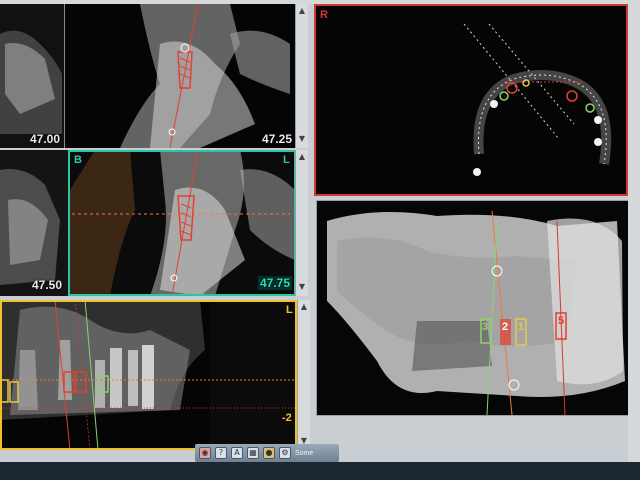 This screenshot has height=480, width=640. Describe the element at coordinates (561, 321) in the screenshot. I see `implant-number-5: 5` at that location.